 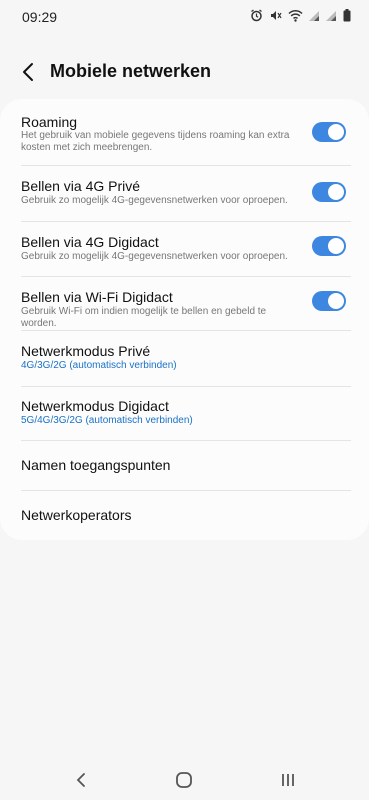 What do you see at coordinates (184, 465) in the screenshot?
I see `setting-namen-toegangspunten: Namen toegangspunten` at bounding box center [184, 465].